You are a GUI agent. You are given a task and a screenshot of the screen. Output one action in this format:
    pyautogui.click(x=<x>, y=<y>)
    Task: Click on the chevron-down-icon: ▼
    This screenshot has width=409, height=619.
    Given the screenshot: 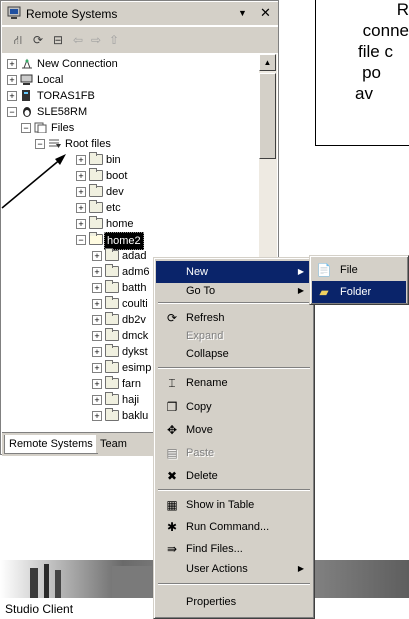 What is the action you would take?
    pyautogui.click(x=242, y=13)
    